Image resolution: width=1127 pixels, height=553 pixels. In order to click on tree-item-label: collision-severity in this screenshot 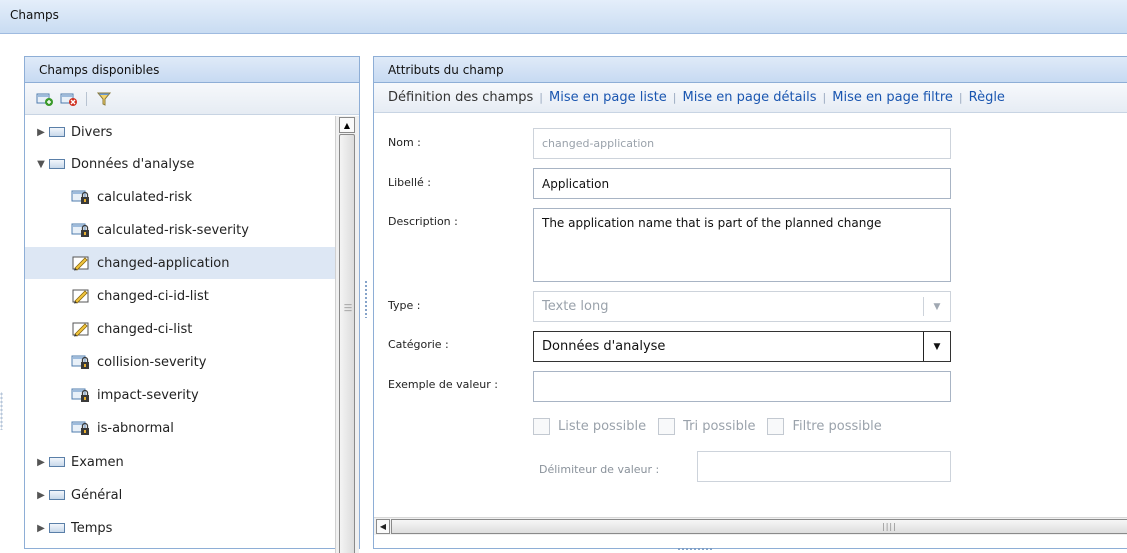, I will do `click(152, 362)`.